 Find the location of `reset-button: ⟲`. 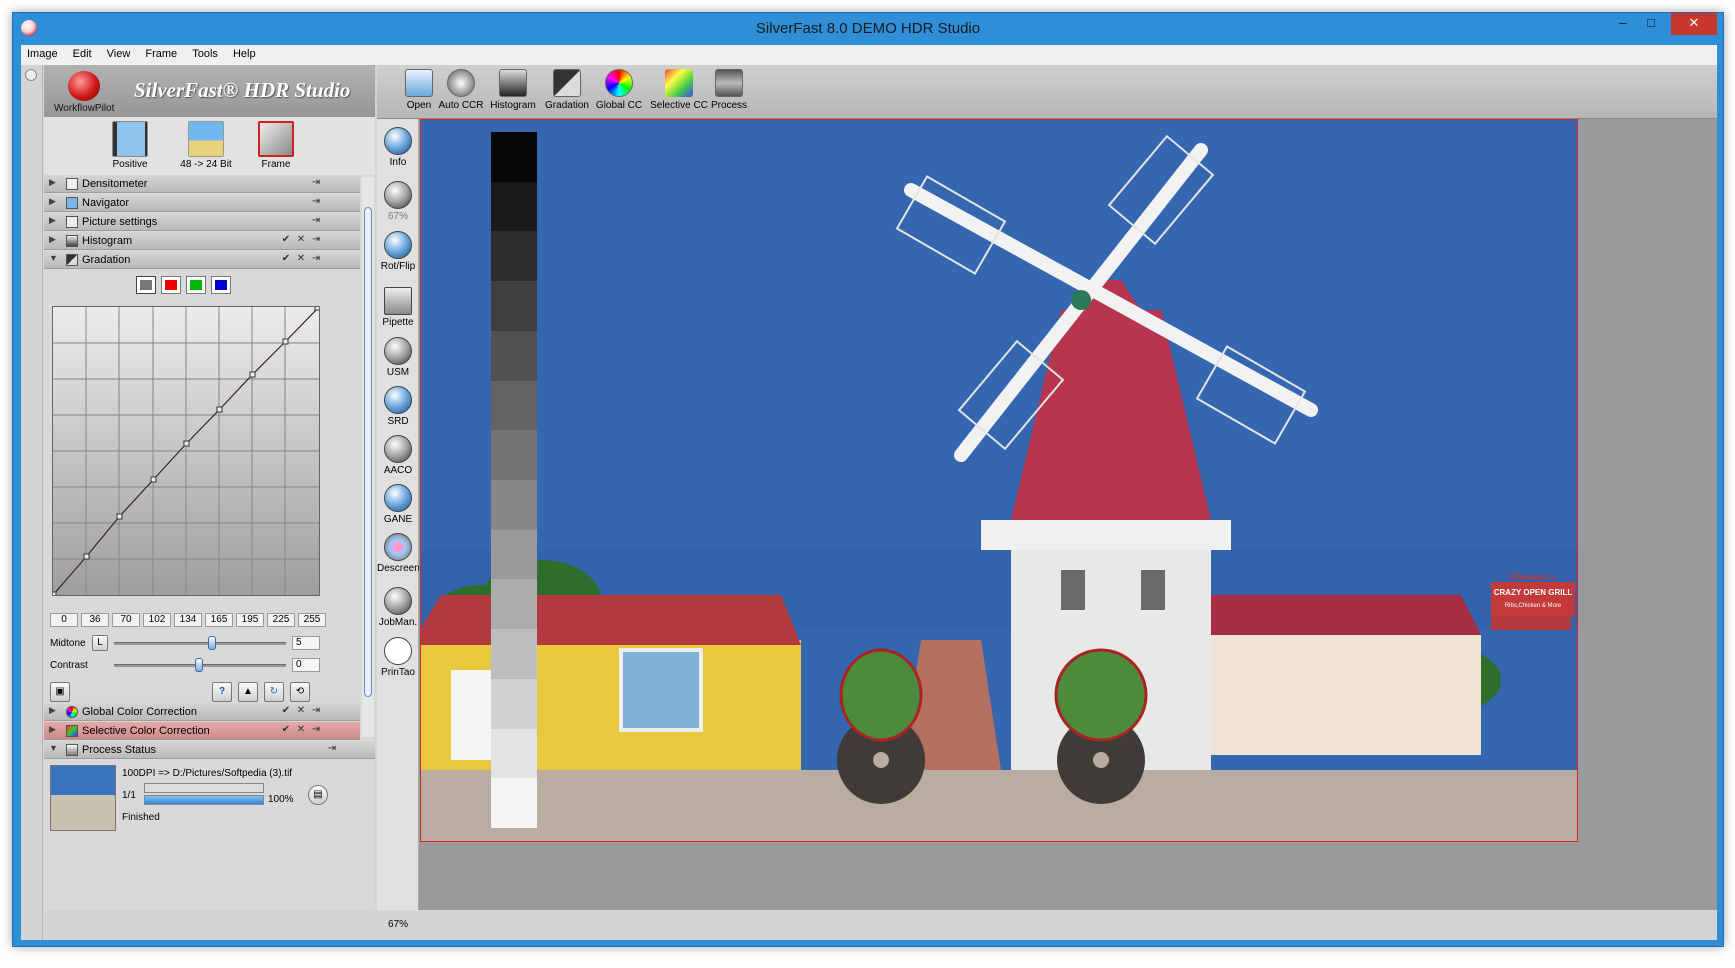

reset-button: ⟲ is located at coordinates (300, 692).